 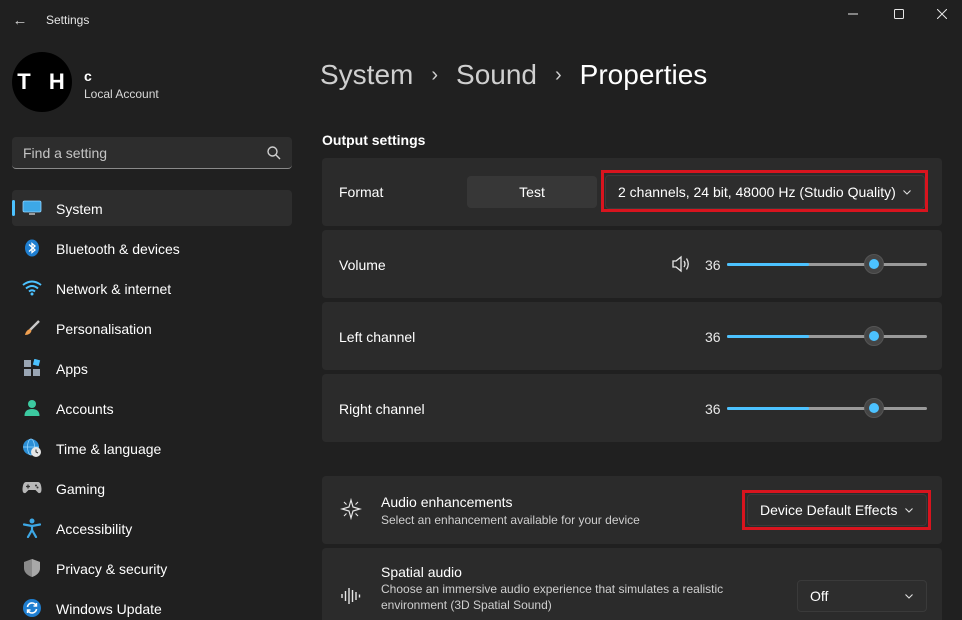 What do you see at coordinates (152, 528) in the screenshot?
I see `sidebar-item-accessibility: Accessibility` at bounding box center [152, 528].